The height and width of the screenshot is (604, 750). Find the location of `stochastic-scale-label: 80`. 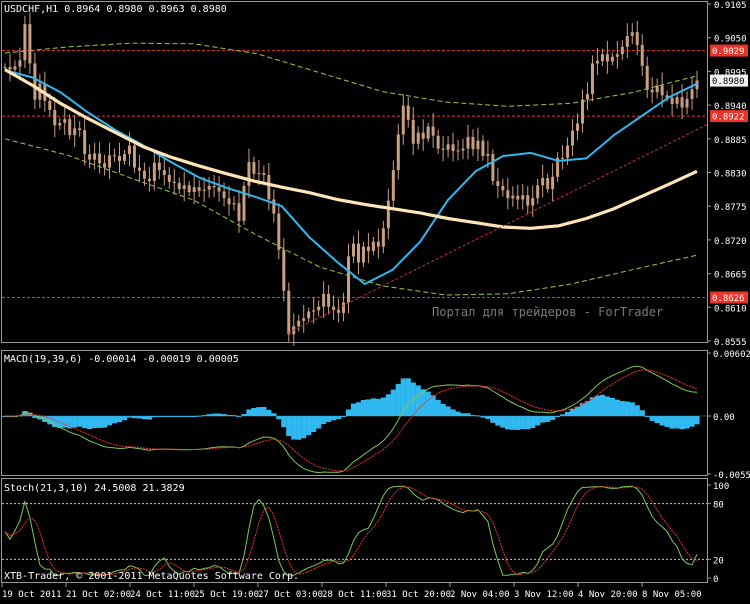

stochastic-scale-label: 80 is located at coordinates (718, 506).